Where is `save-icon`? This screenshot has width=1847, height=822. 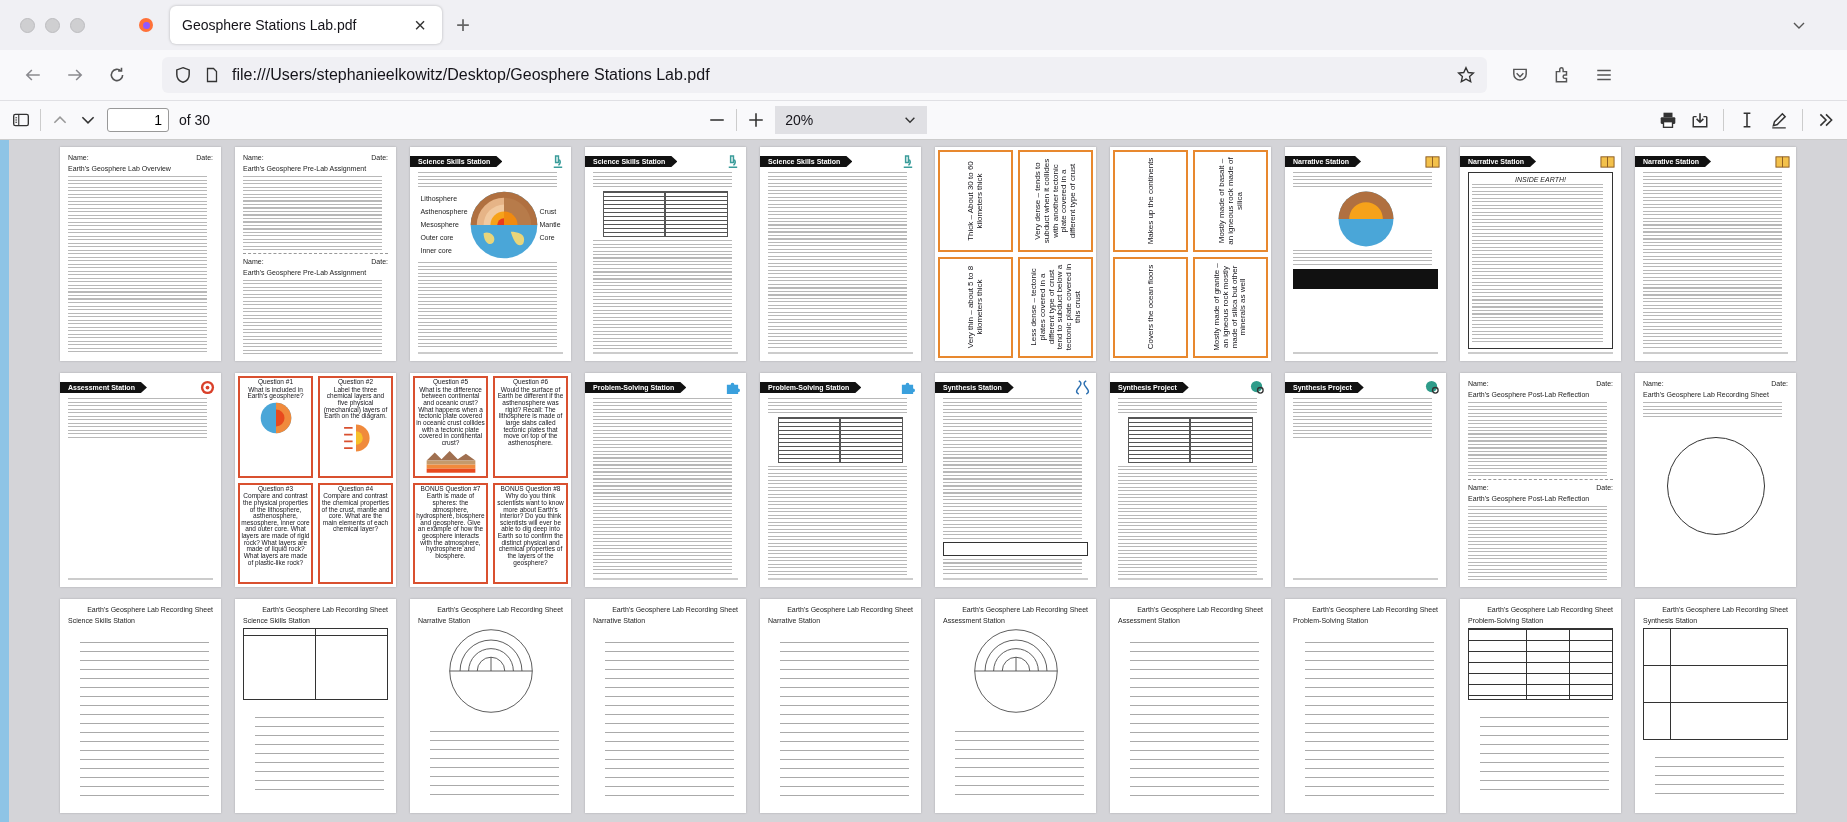 save-icon is located at coordinates (1700, 120).